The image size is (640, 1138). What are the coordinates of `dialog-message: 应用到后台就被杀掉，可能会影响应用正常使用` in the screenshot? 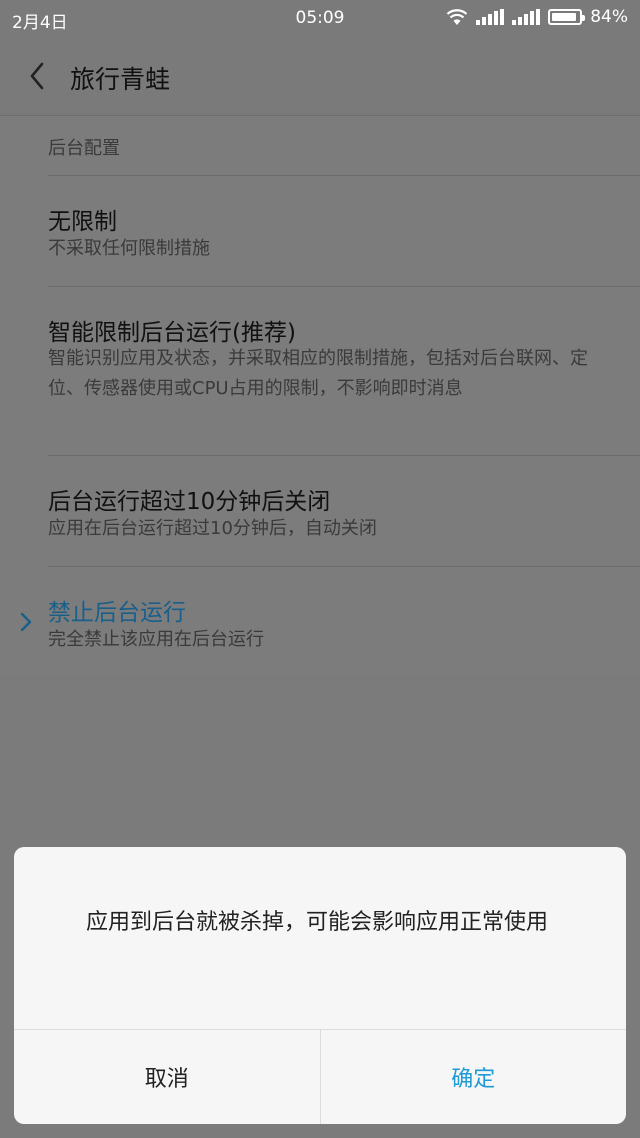 It's located at (317, 922).